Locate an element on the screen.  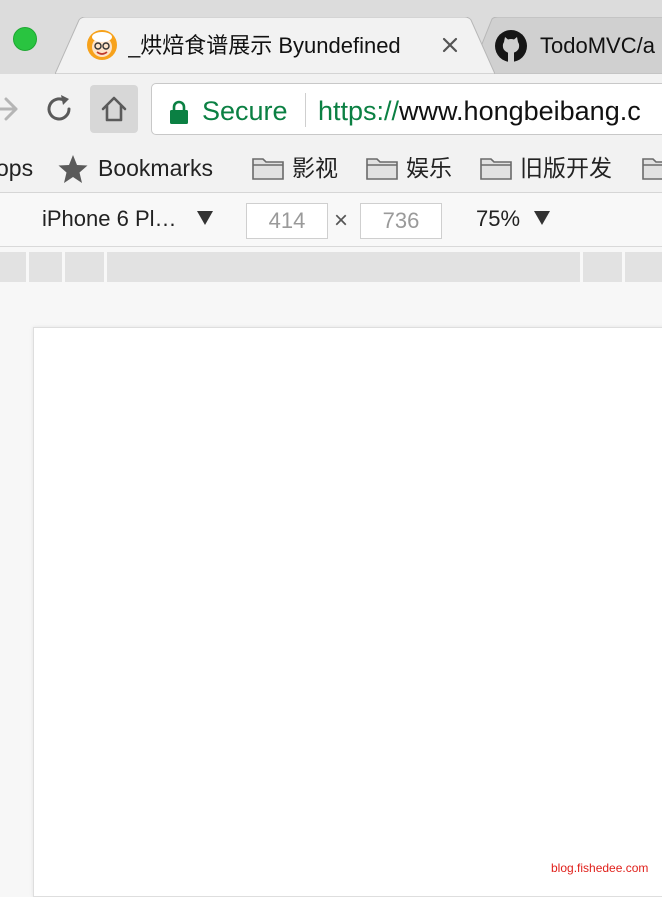
bookmark-label: ops is located at coordinates (17, 168).